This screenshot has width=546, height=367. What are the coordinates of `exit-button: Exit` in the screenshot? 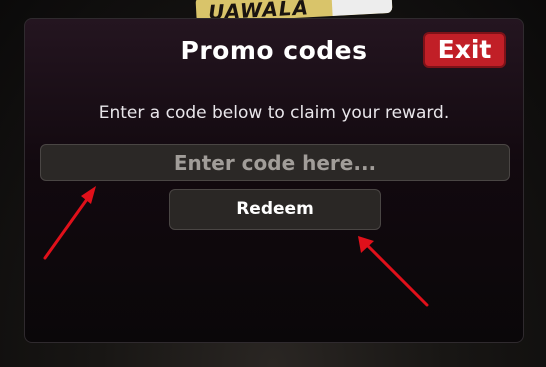 It's located at (464, 50).